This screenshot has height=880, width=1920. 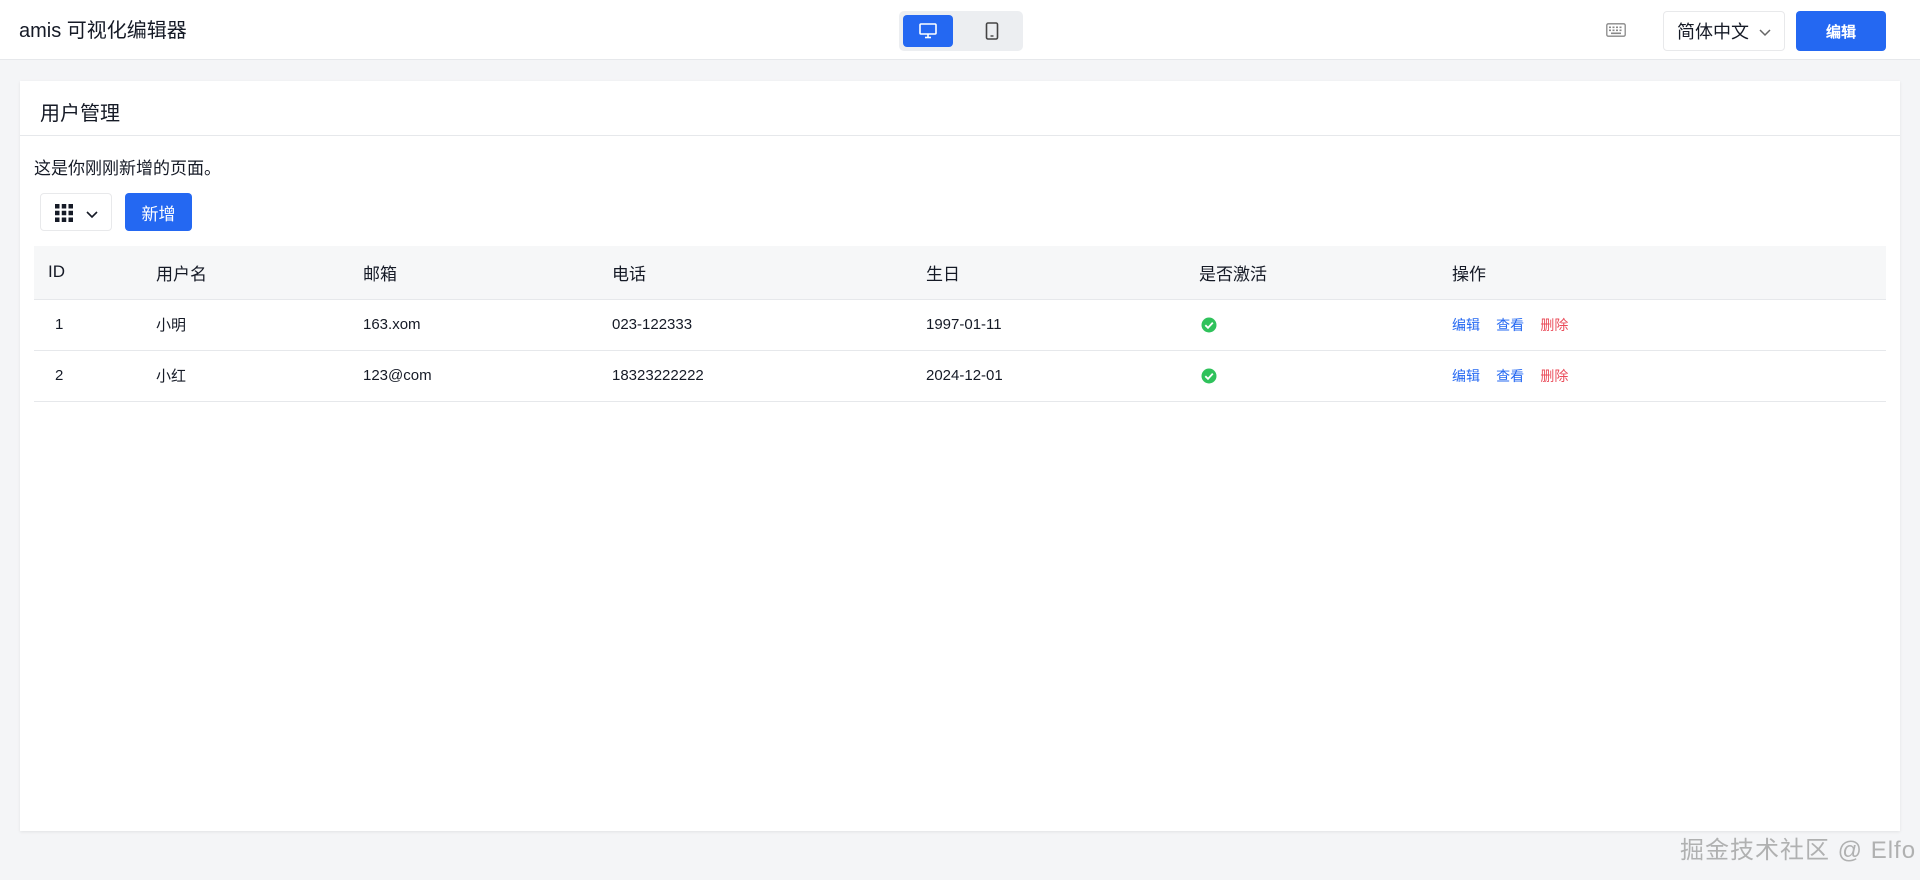 What do you see at coordinates (158, 212) in the screenshot?
I see `add-button: 新增` at bounding box center [158, 212].